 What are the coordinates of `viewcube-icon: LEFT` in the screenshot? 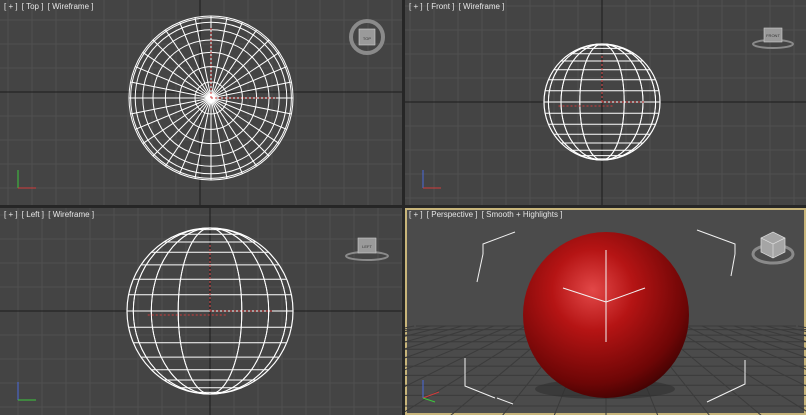 It's located at (367, 249).